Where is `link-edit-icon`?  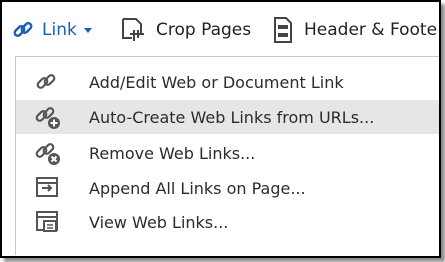 link-edit-icon is located at coordinates (46, 81).